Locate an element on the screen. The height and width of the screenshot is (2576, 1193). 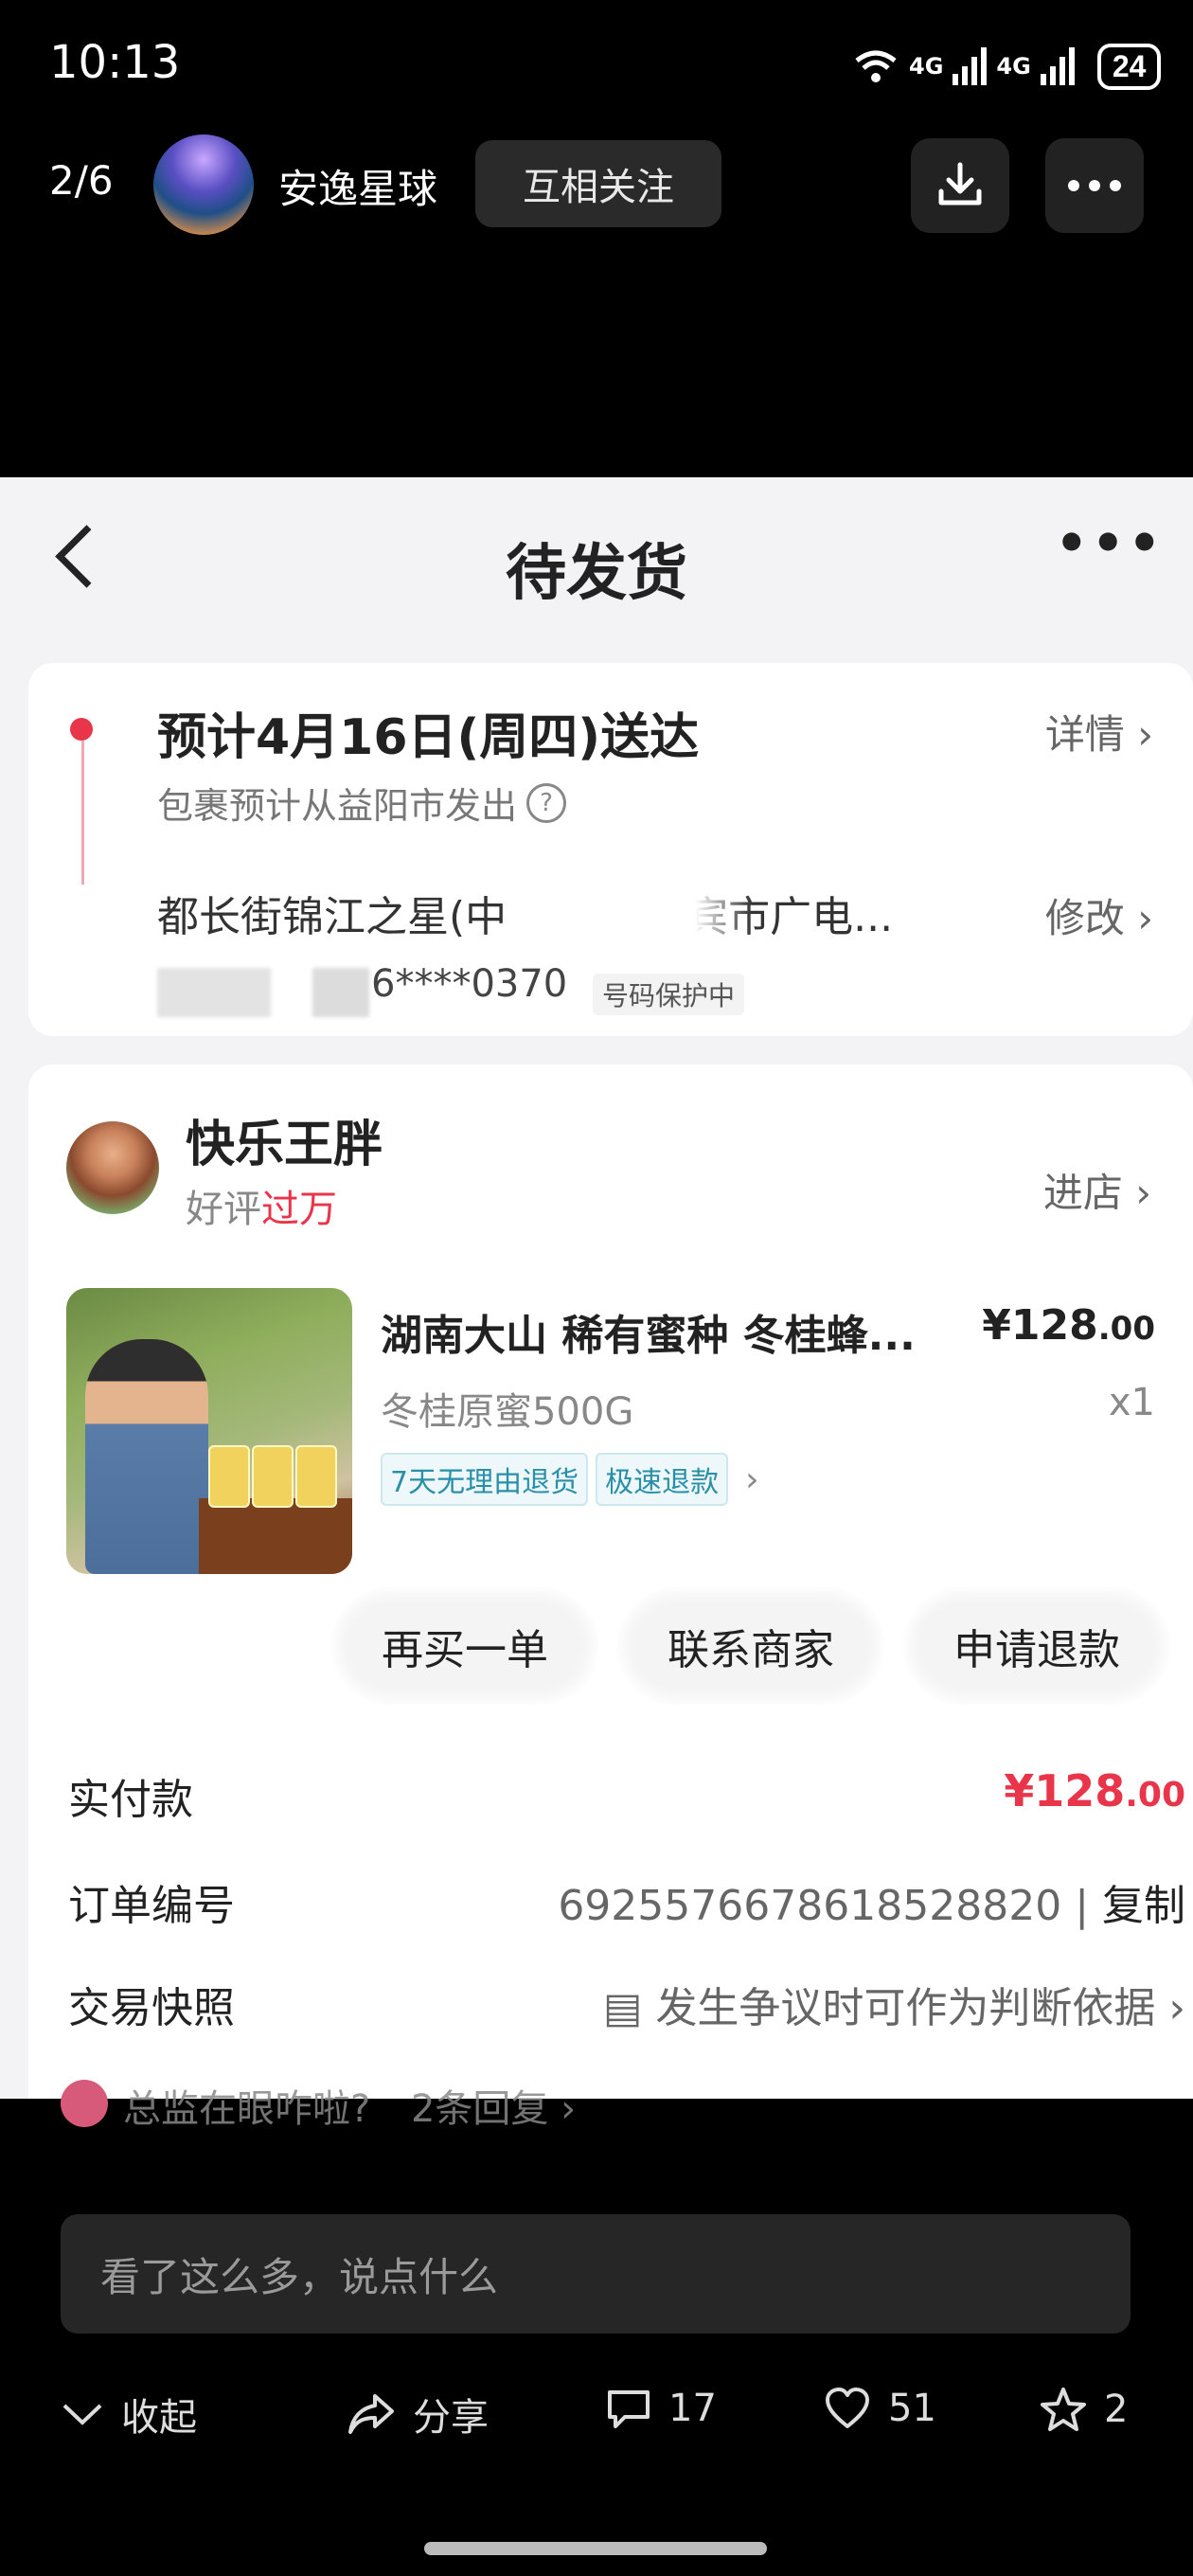
paid-amount: ¥128.00 is located at coordinates (1094, 1790).